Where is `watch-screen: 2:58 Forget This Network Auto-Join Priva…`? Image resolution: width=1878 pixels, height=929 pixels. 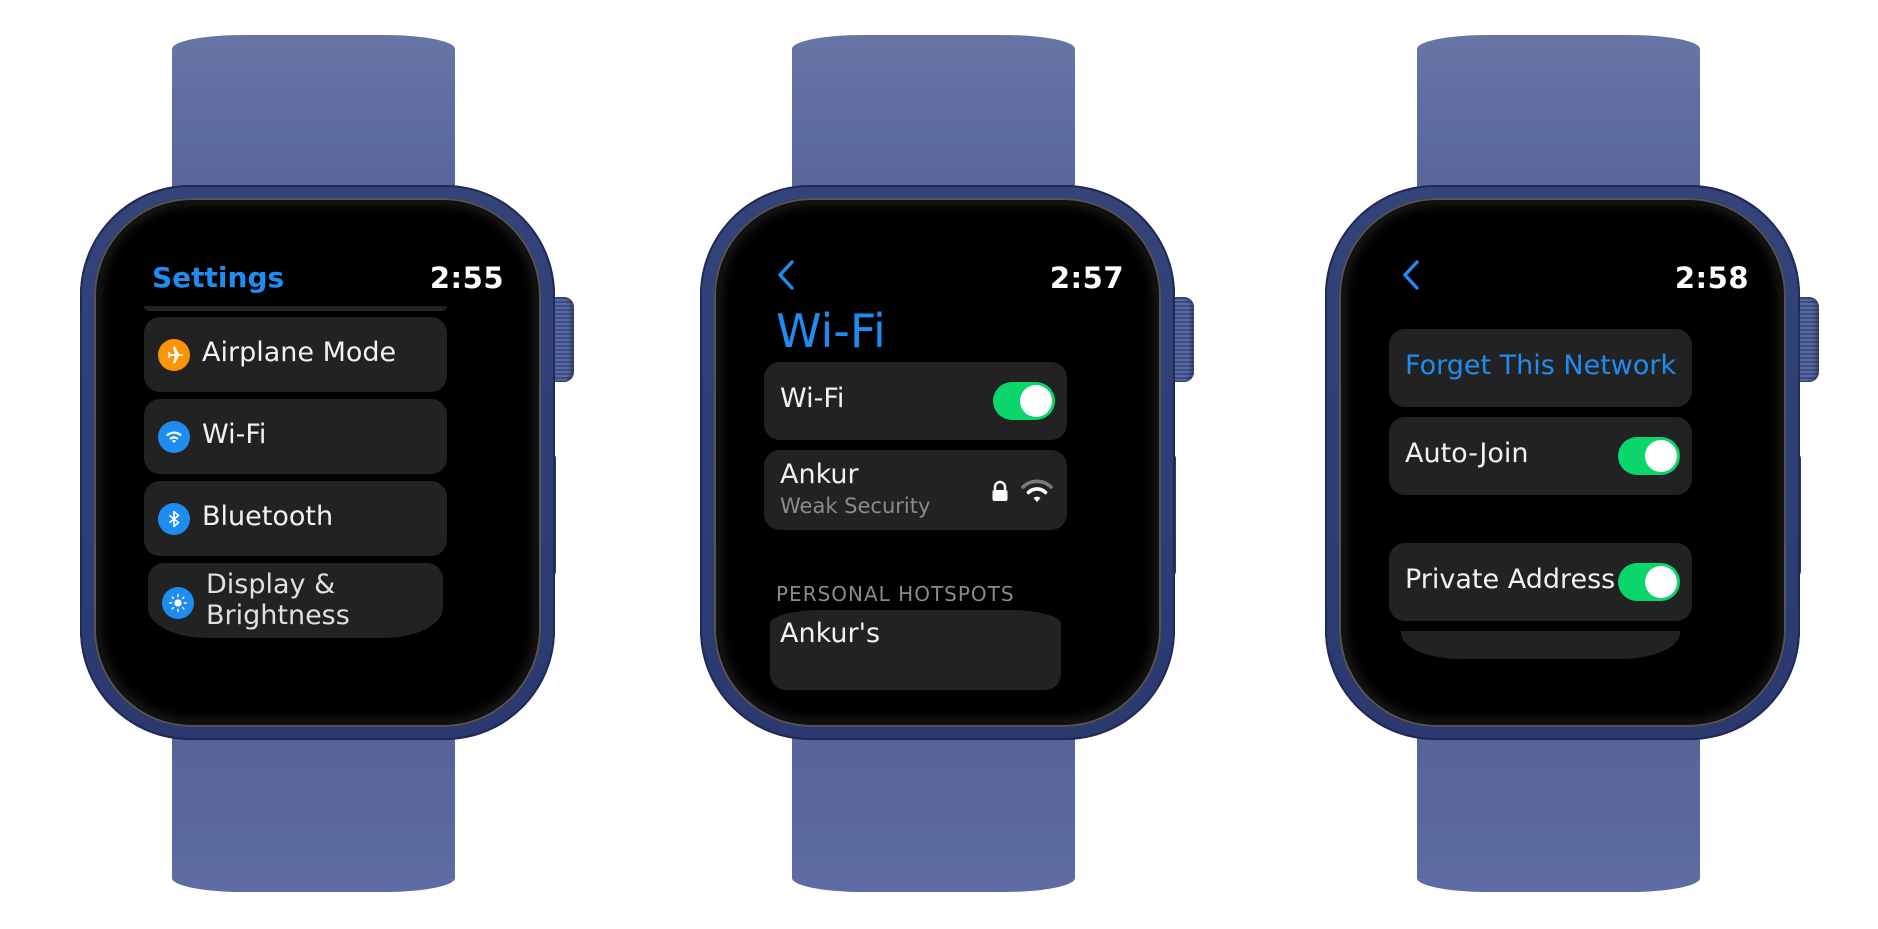 watch-screen: 2:58 Forget This Network Auto-Join Priva… is located at coordinates (1576, 476).